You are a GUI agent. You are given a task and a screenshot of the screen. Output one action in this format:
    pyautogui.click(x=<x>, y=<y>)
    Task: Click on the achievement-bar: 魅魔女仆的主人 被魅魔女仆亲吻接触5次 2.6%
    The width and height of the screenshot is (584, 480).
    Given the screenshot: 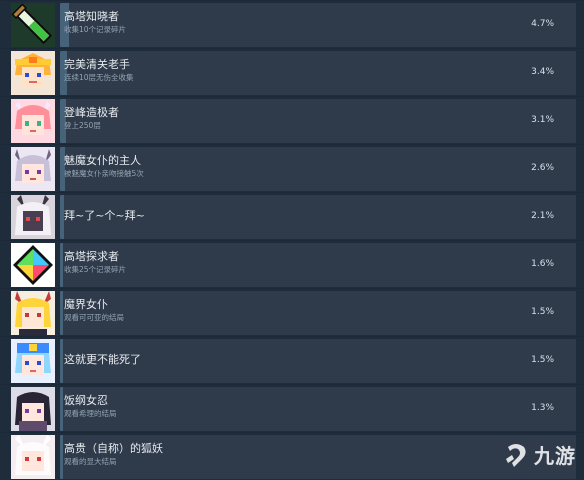 What is the action you would take?
    pyautogui.click(x=318, y=169)
    